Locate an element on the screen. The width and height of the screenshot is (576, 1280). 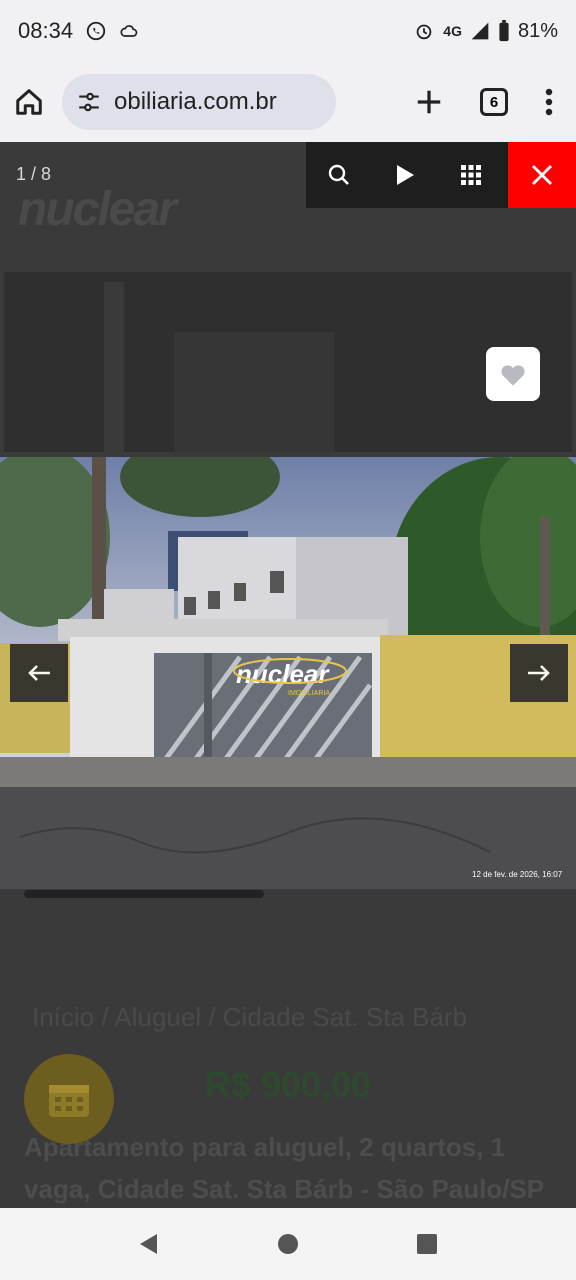
battery-icon is located at coordinates (504, 31).